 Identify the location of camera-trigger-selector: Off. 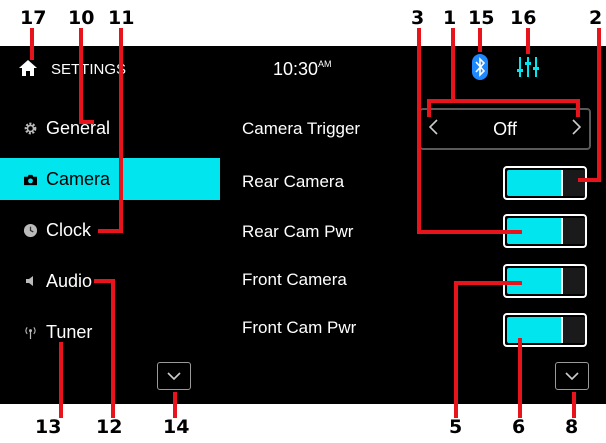
(505, 129).